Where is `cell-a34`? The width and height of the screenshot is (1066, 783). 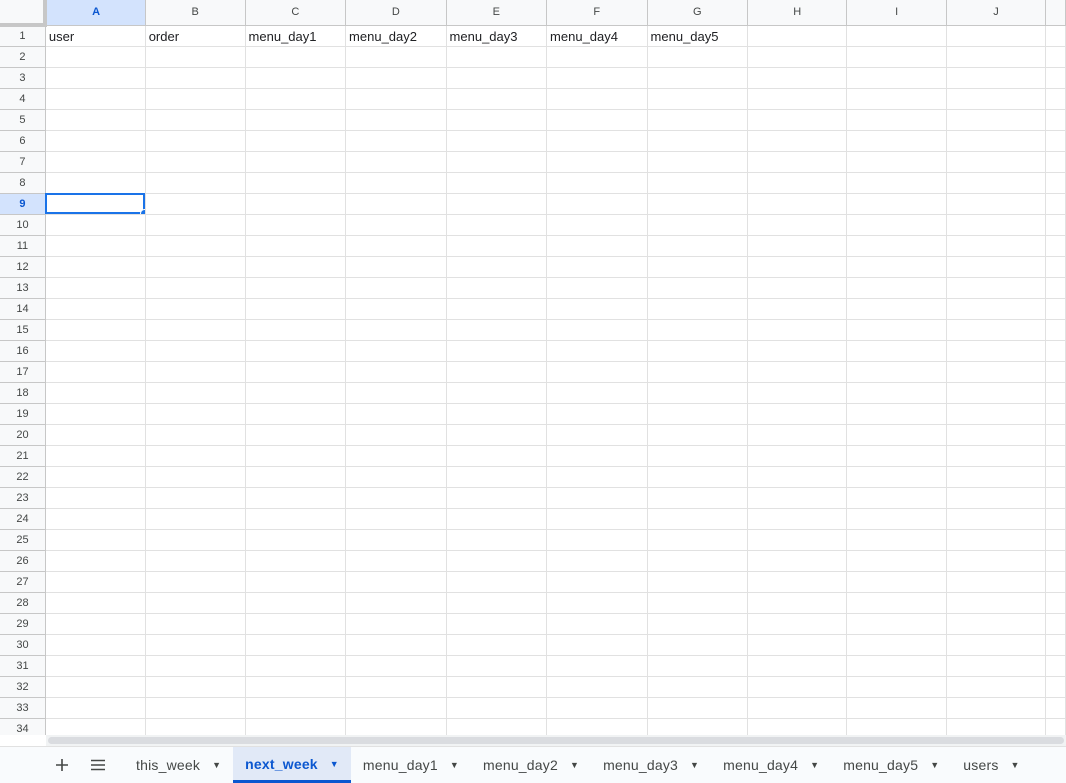 cell-a34 is located at coordinates (95, 726).